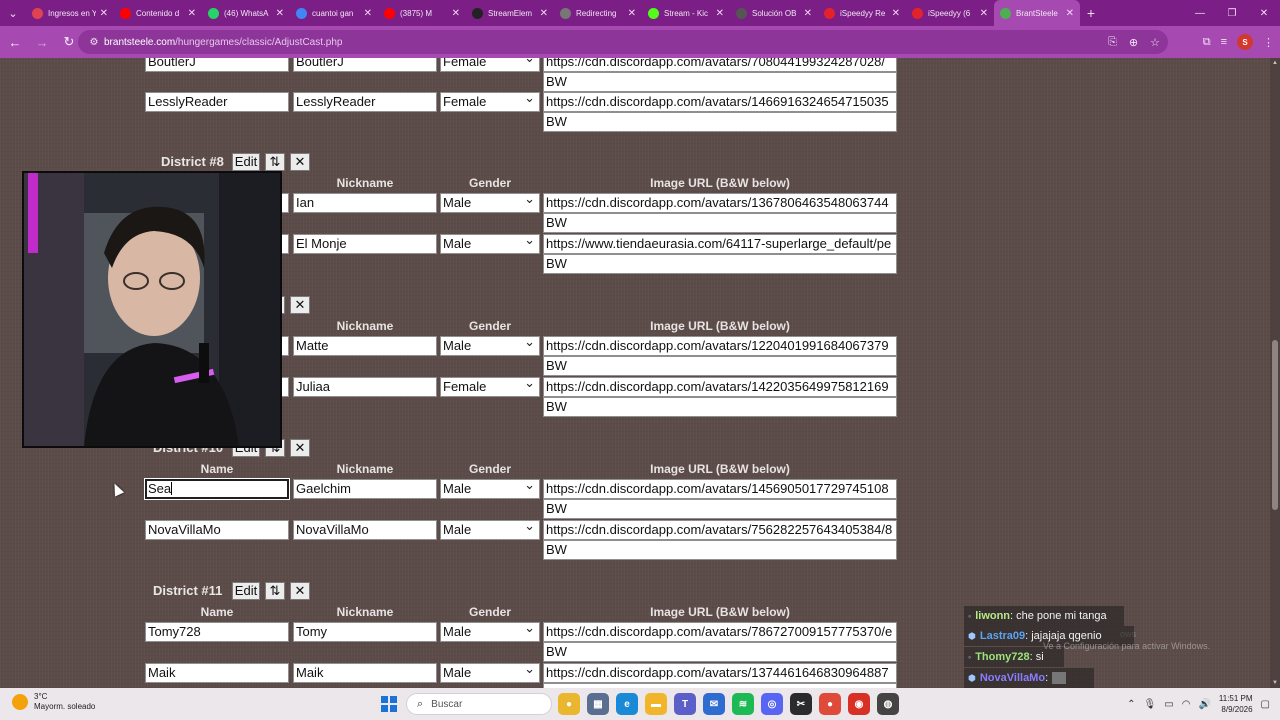  Describe the element at coordinates (774, 13) in the screenshot. I see `browser-tab: Solución OB ✕` at that location.